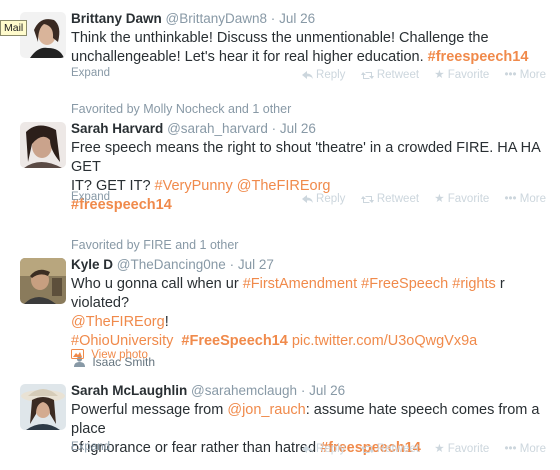  I want to click on avatar-kyle-d, so click(43, 281).